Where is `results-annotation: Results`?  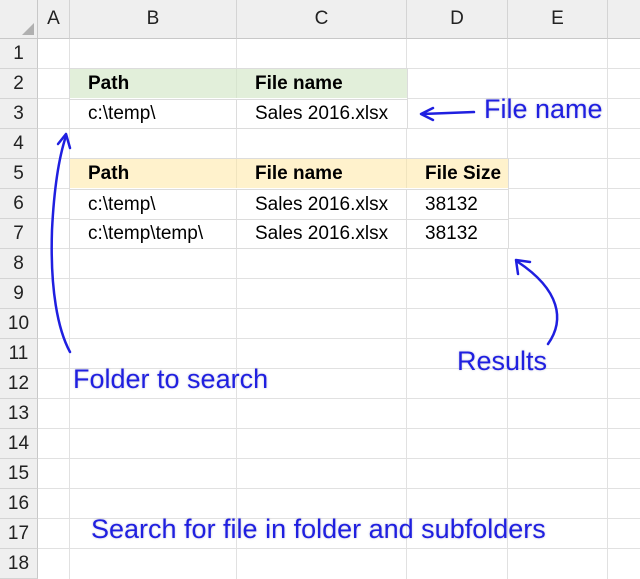 results-annotation: Results is located at coordinates (502, 361).